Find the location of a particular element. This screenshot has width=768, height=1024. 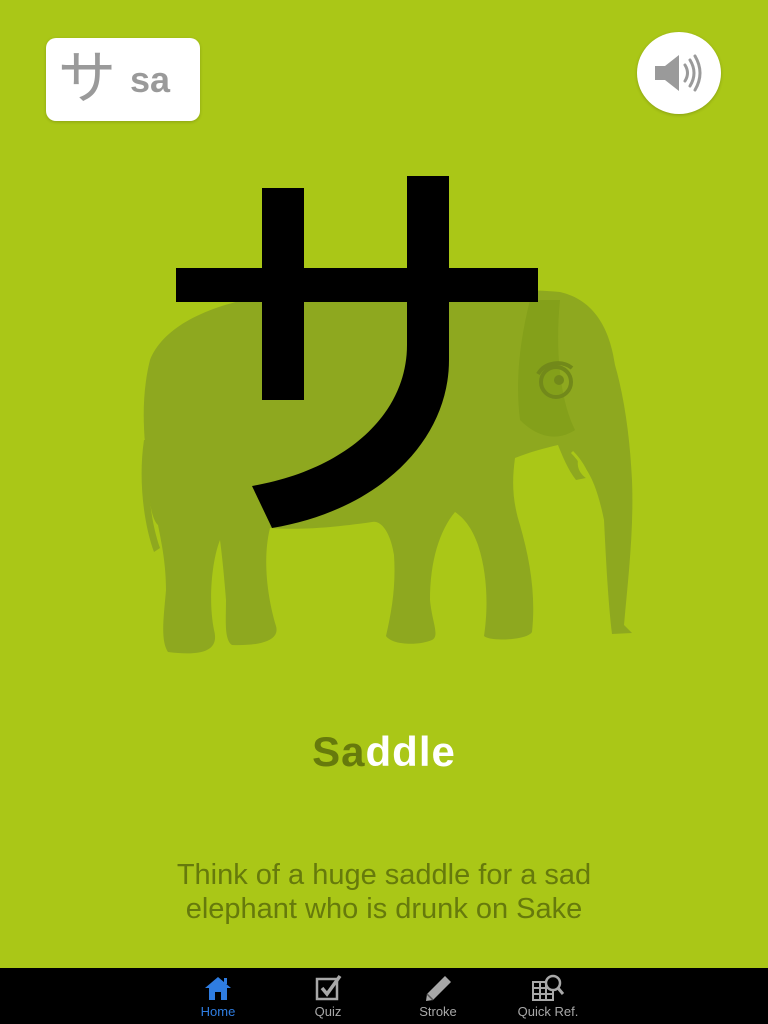

tab-quick-ref: Quick Ref. is located at coordinates (548, 996).